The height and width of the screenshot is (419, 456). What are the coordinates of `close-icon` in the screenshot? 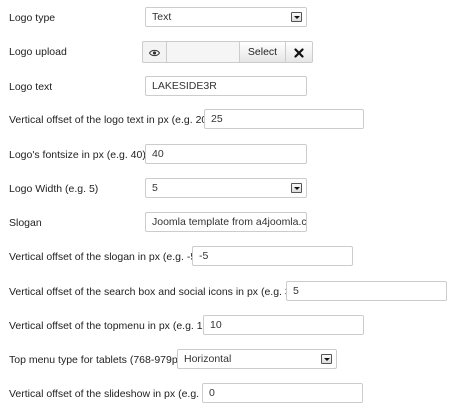 It's located at (299, 53).